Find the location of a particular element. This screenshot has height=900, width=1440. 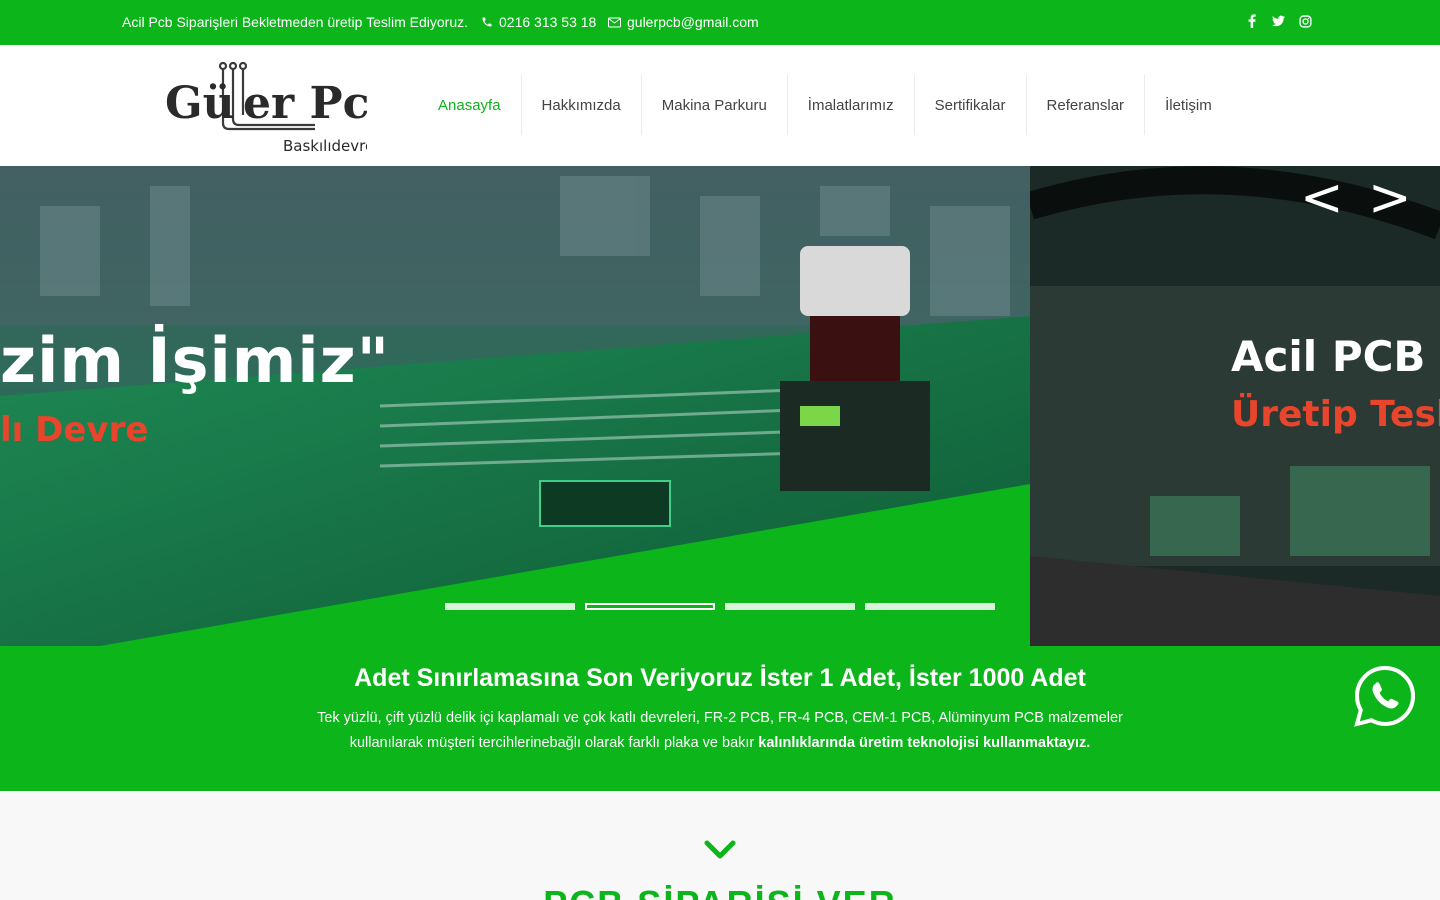

nav-item-makina-parkuru: Makina Parkuru is located at coordinates (715, 105).